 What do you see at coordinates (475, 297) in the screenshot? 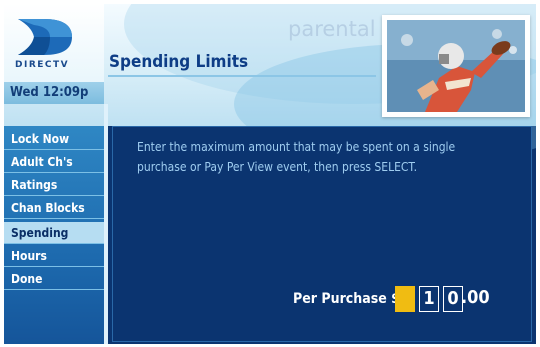
I see `amount-cents: .00` at bounding box center [475, 297].